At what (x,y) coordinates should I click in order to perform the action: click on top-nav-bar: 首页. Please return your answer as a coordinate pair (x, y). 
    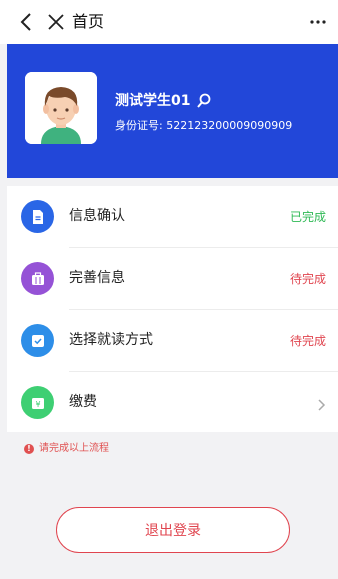
    Looking at the image, I should click on (169, 22).